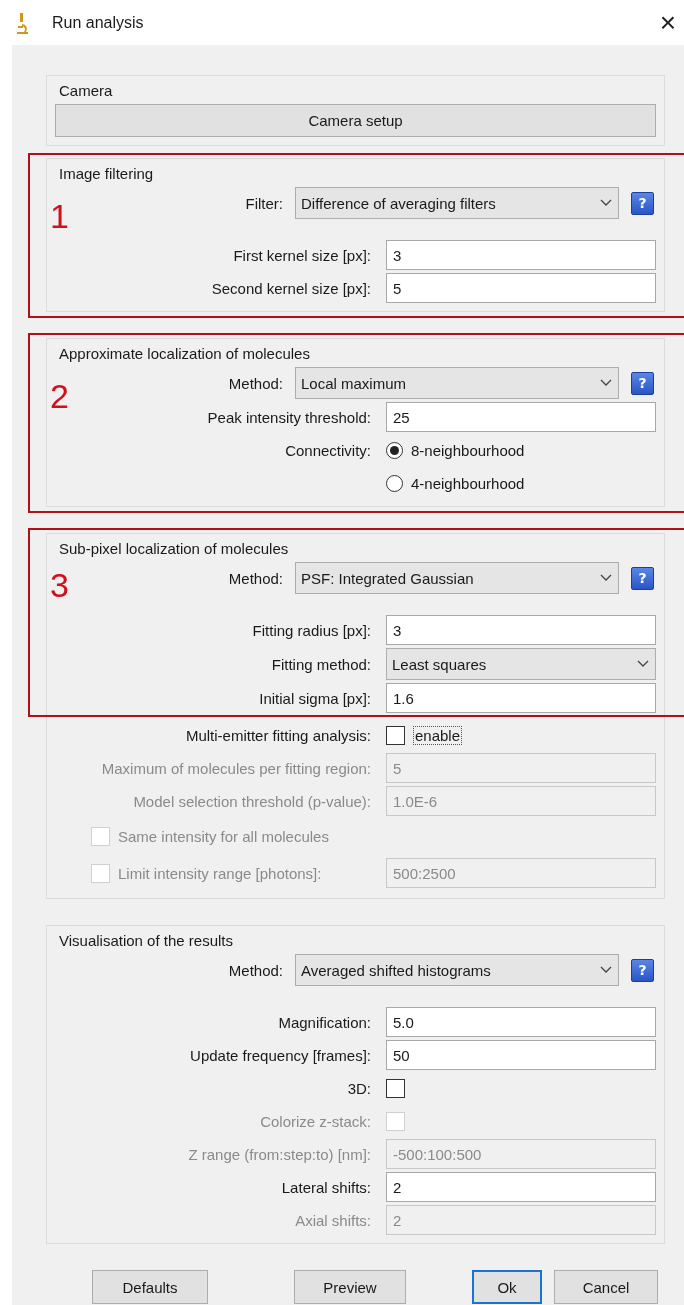 The height and width of the screenshot is (1305, 684). What do you see at coordinates (320, 664) in the screenshot?
I see `field-label: Fitting method:` at bounding box center [320, 664].